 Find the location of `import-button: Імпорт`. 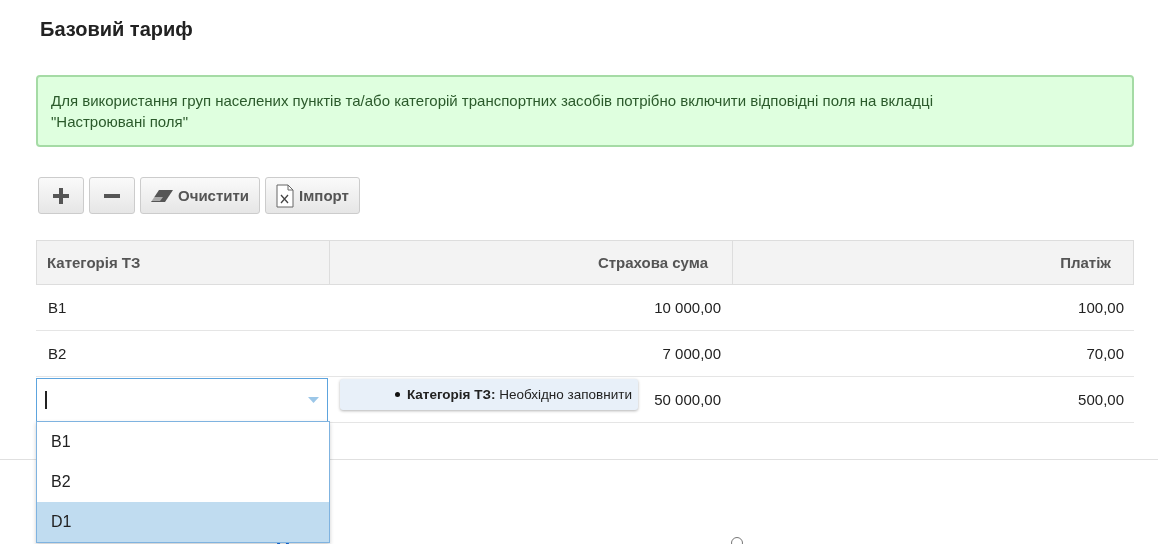

import-button: Імпорт is located at coordinates (312, 195).